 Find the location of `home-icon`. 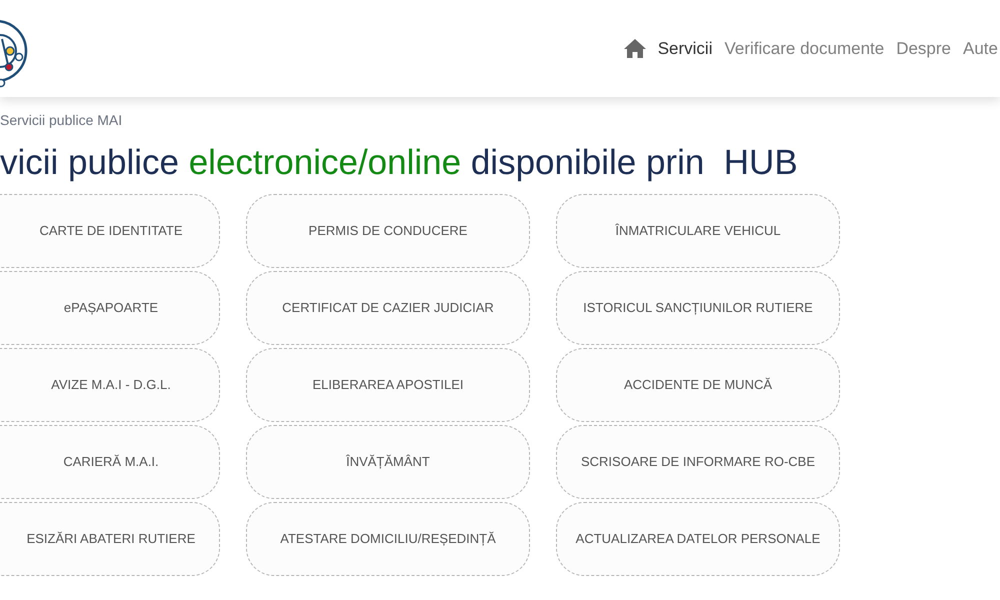

home-icon is located at coordinates (635, 48).